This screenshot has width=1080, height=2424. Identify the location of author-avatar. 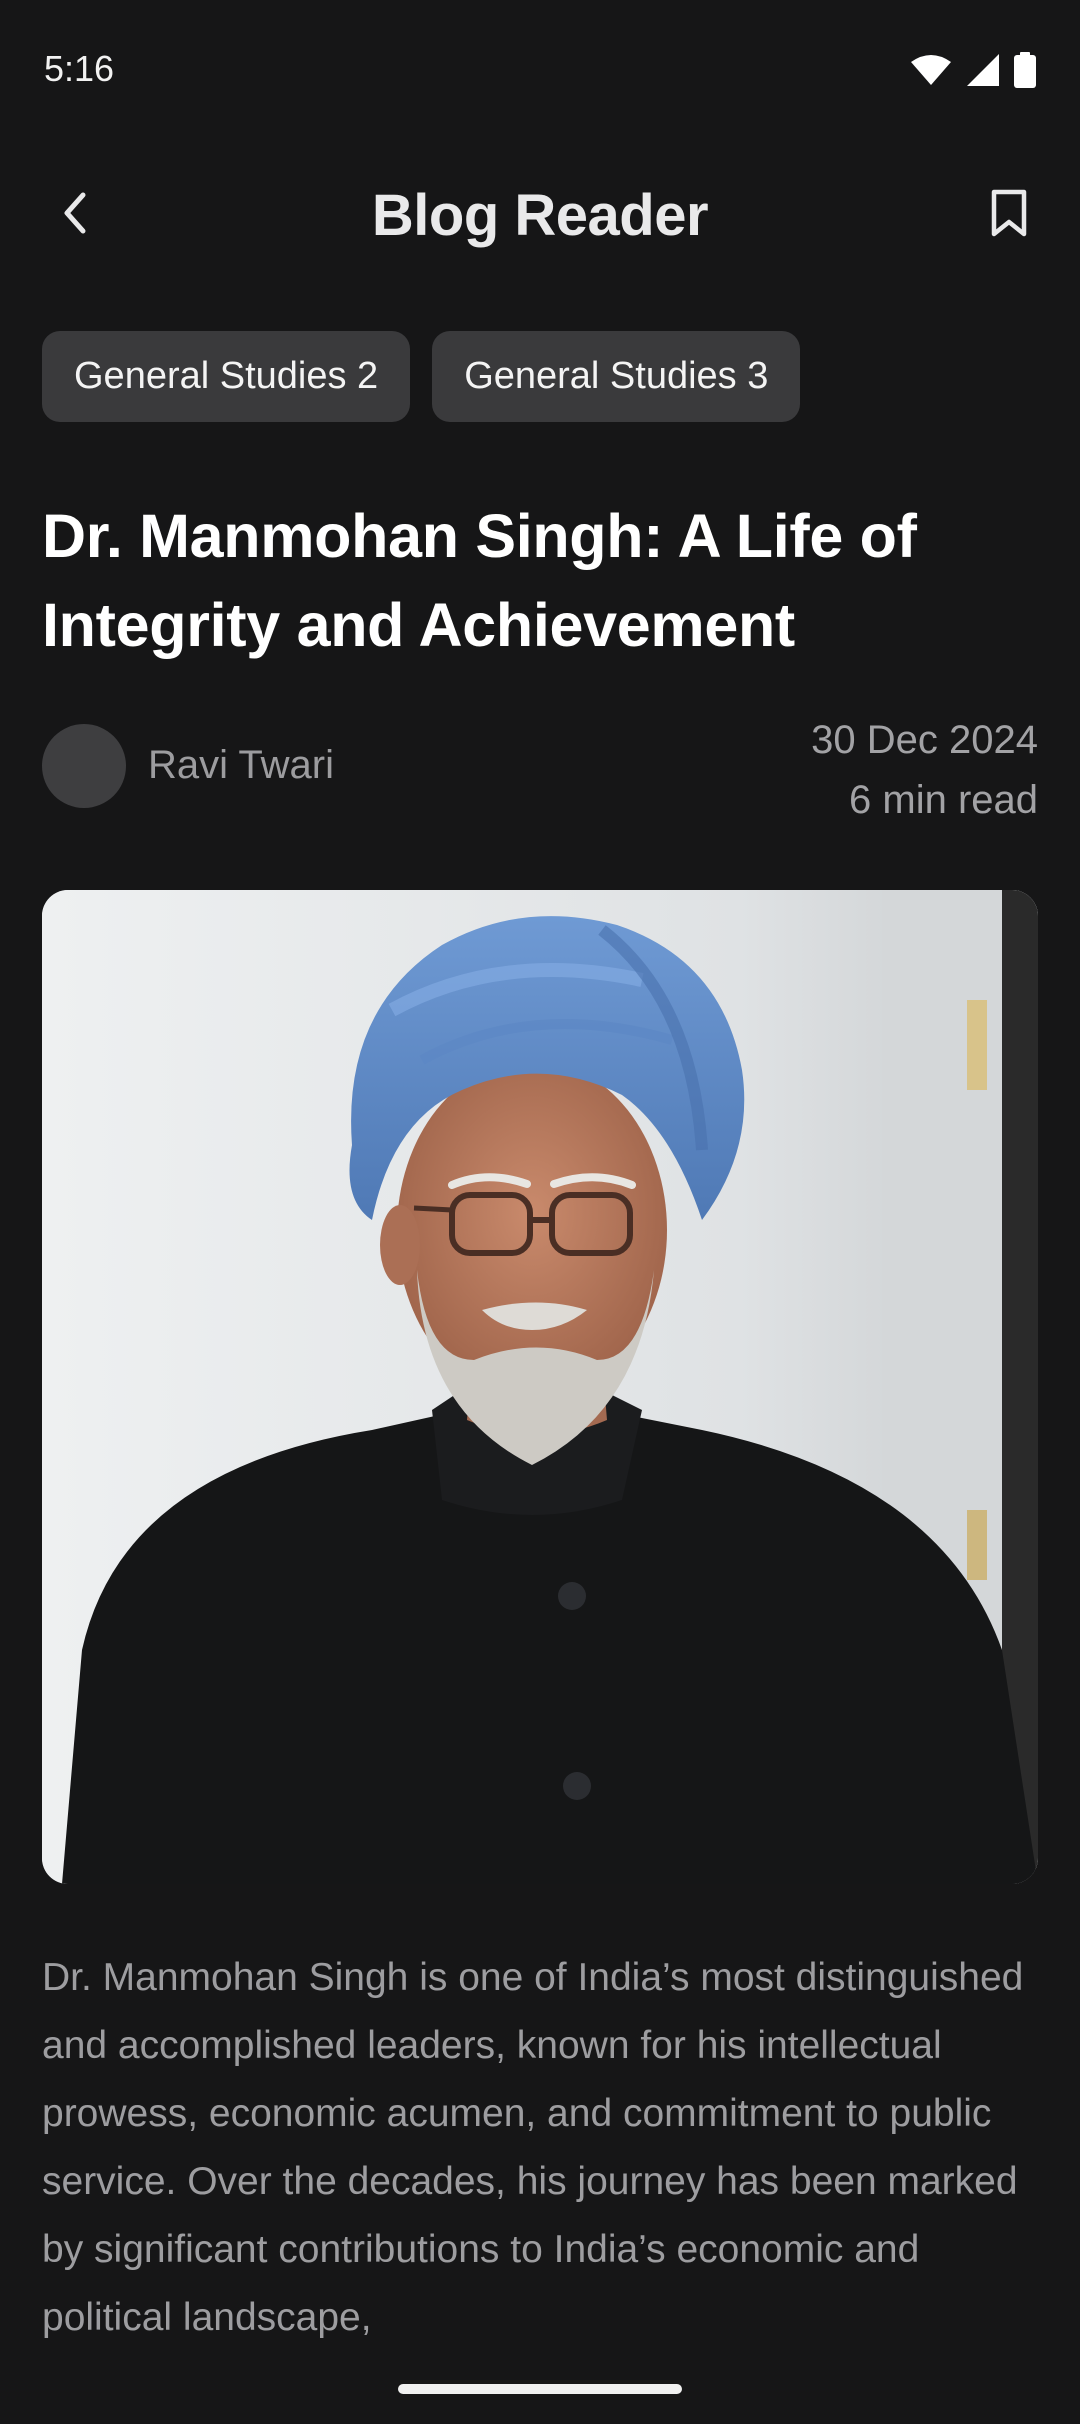
(84, 766).